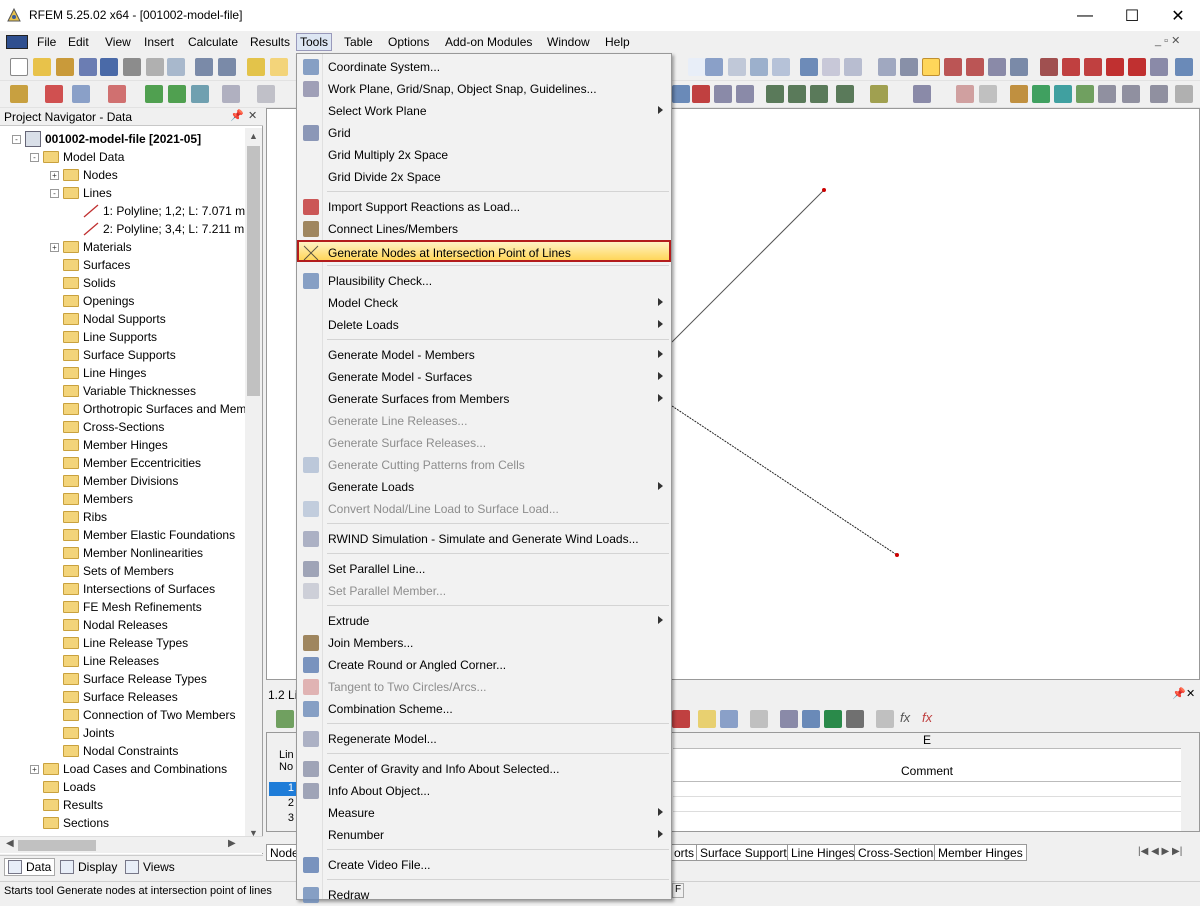 The image size is (1200, 906). Describe the element at coordinates (231, 94) in the screenshot. I see `load-icon` at that location.